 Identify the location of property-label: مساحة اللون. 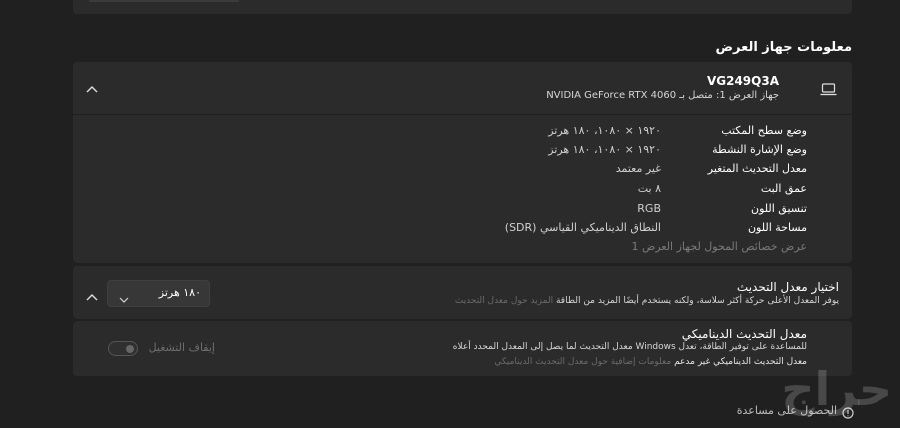
(777, 227).